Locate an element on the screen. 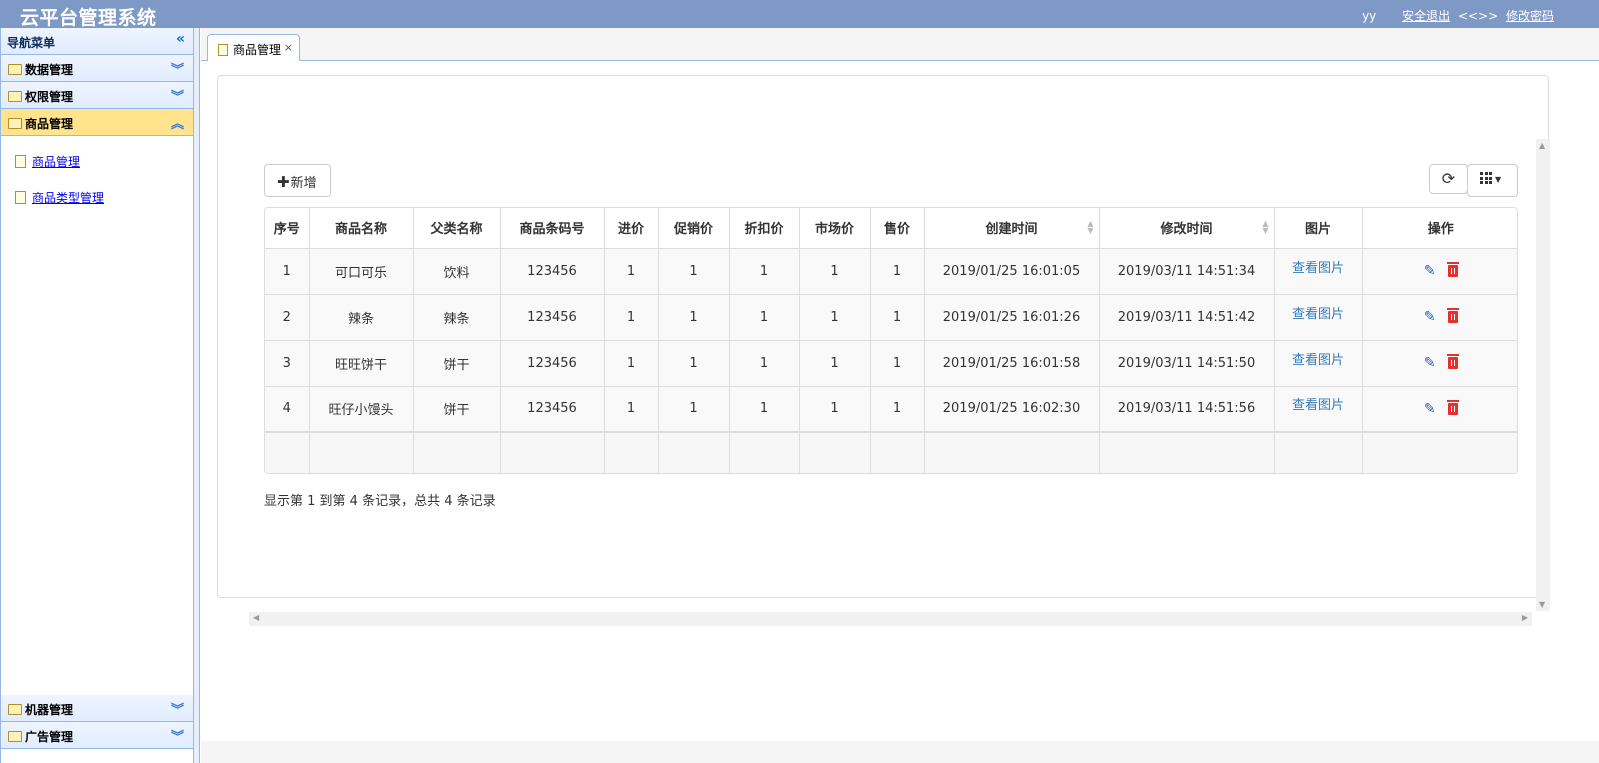 The image size is (1599, 763). double-chevron-left-icon: « is located at coordinates (180, 39).